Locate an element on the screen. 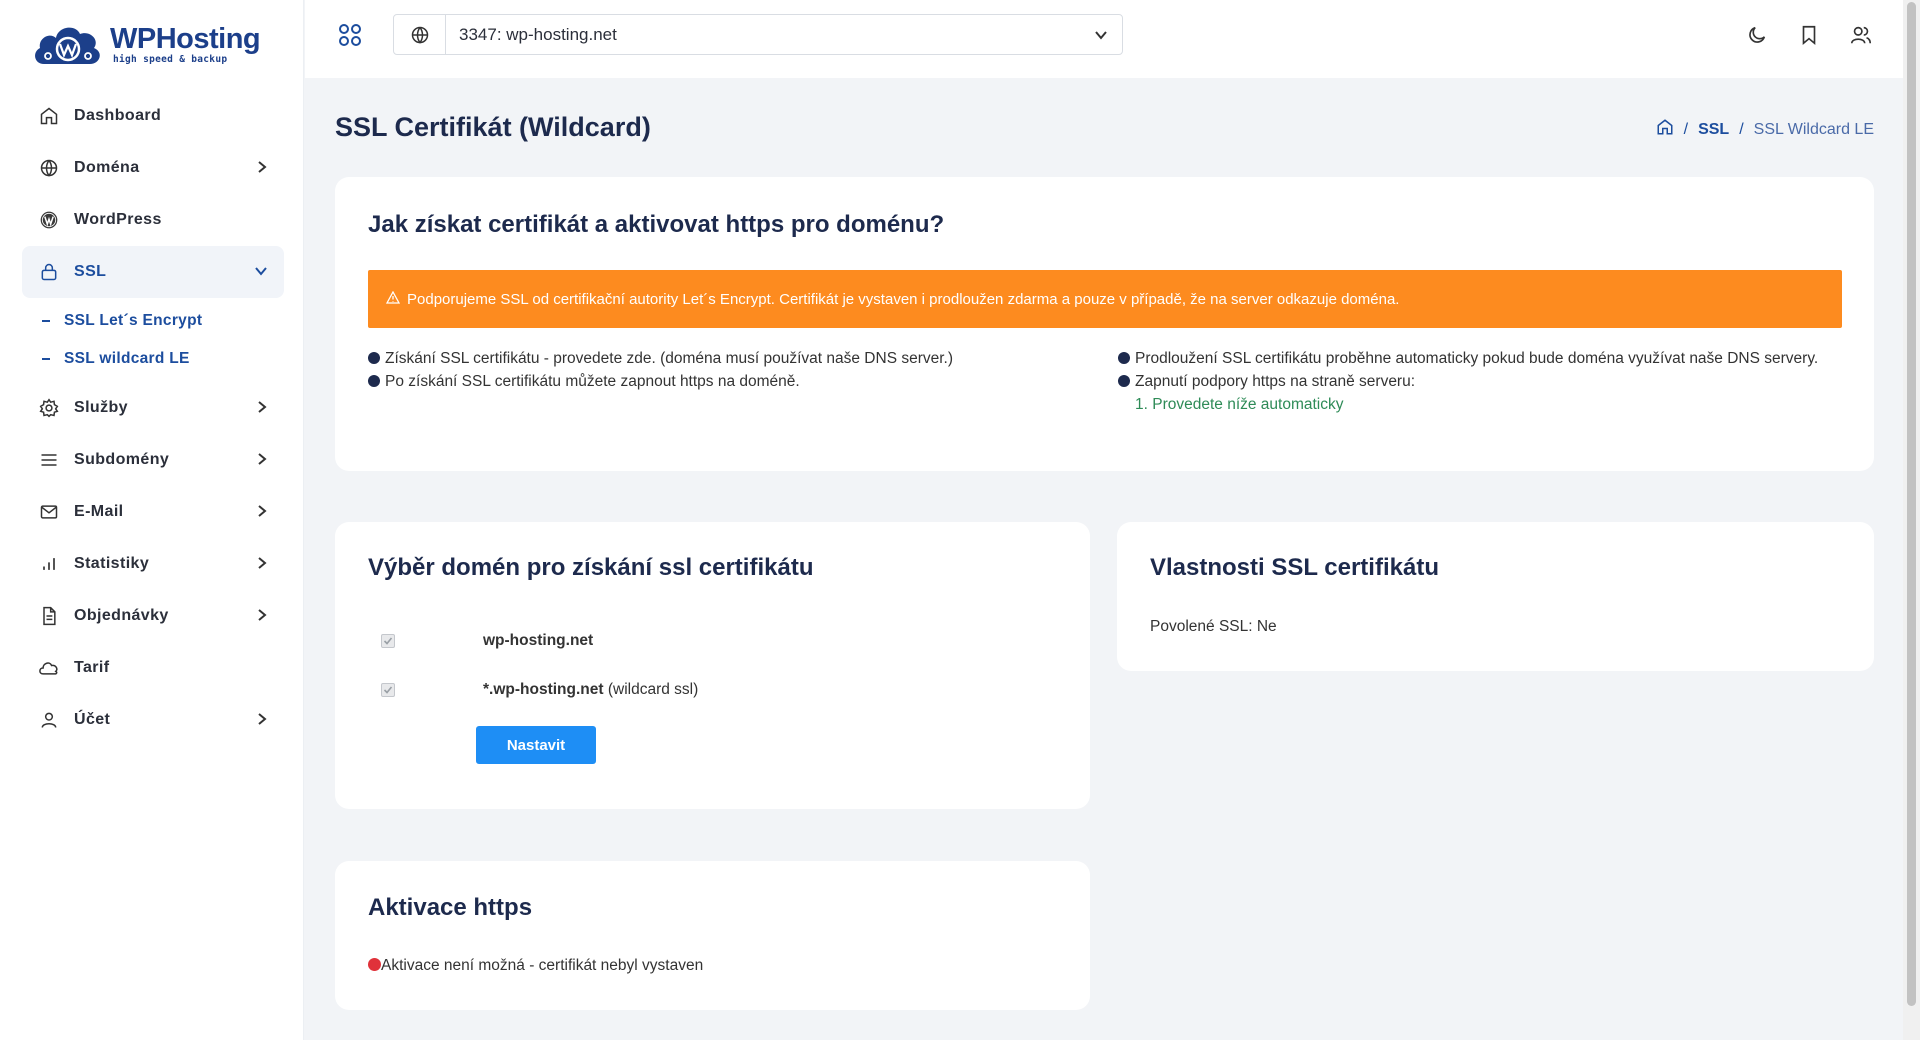 This screenshot has height=1040, width=1920. menu-icon is located at coordinates (49, 460).